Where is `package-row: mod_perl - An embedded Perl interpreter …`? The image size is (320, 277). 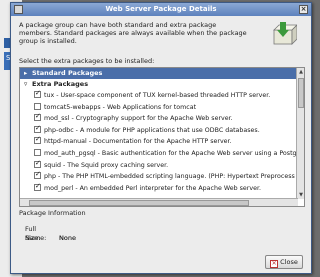 package-row: mod_perl - An embedded Perl interpreter … is located at coordinates (162, 188).